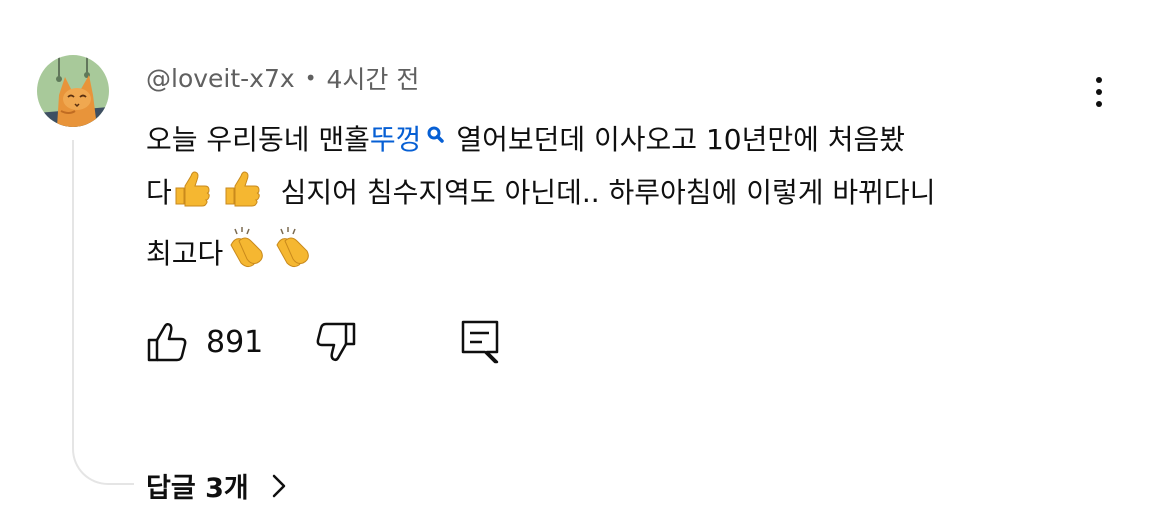 The width and height of the screenshot is (1170, 526). I want to click on thumbs-up-outline-icon, so click(167, 342).